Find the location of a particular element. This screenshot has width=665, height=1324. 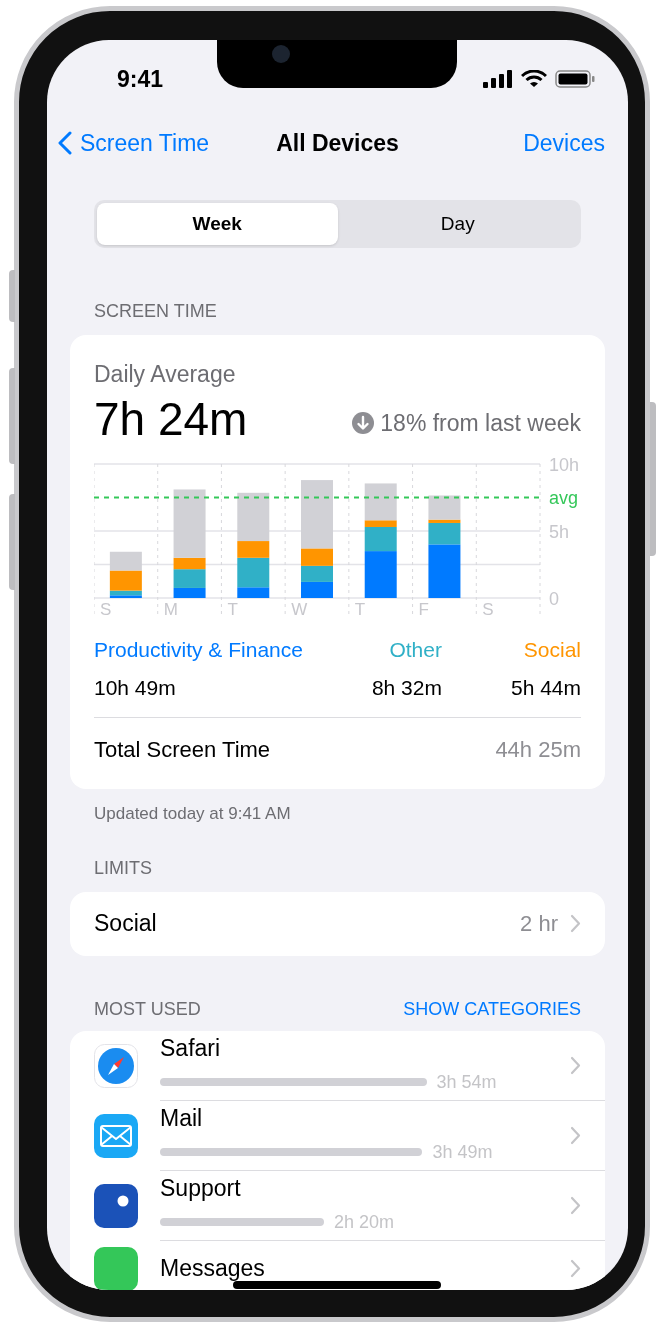

back-button: Screen Time is located at coordinates (134, 143).